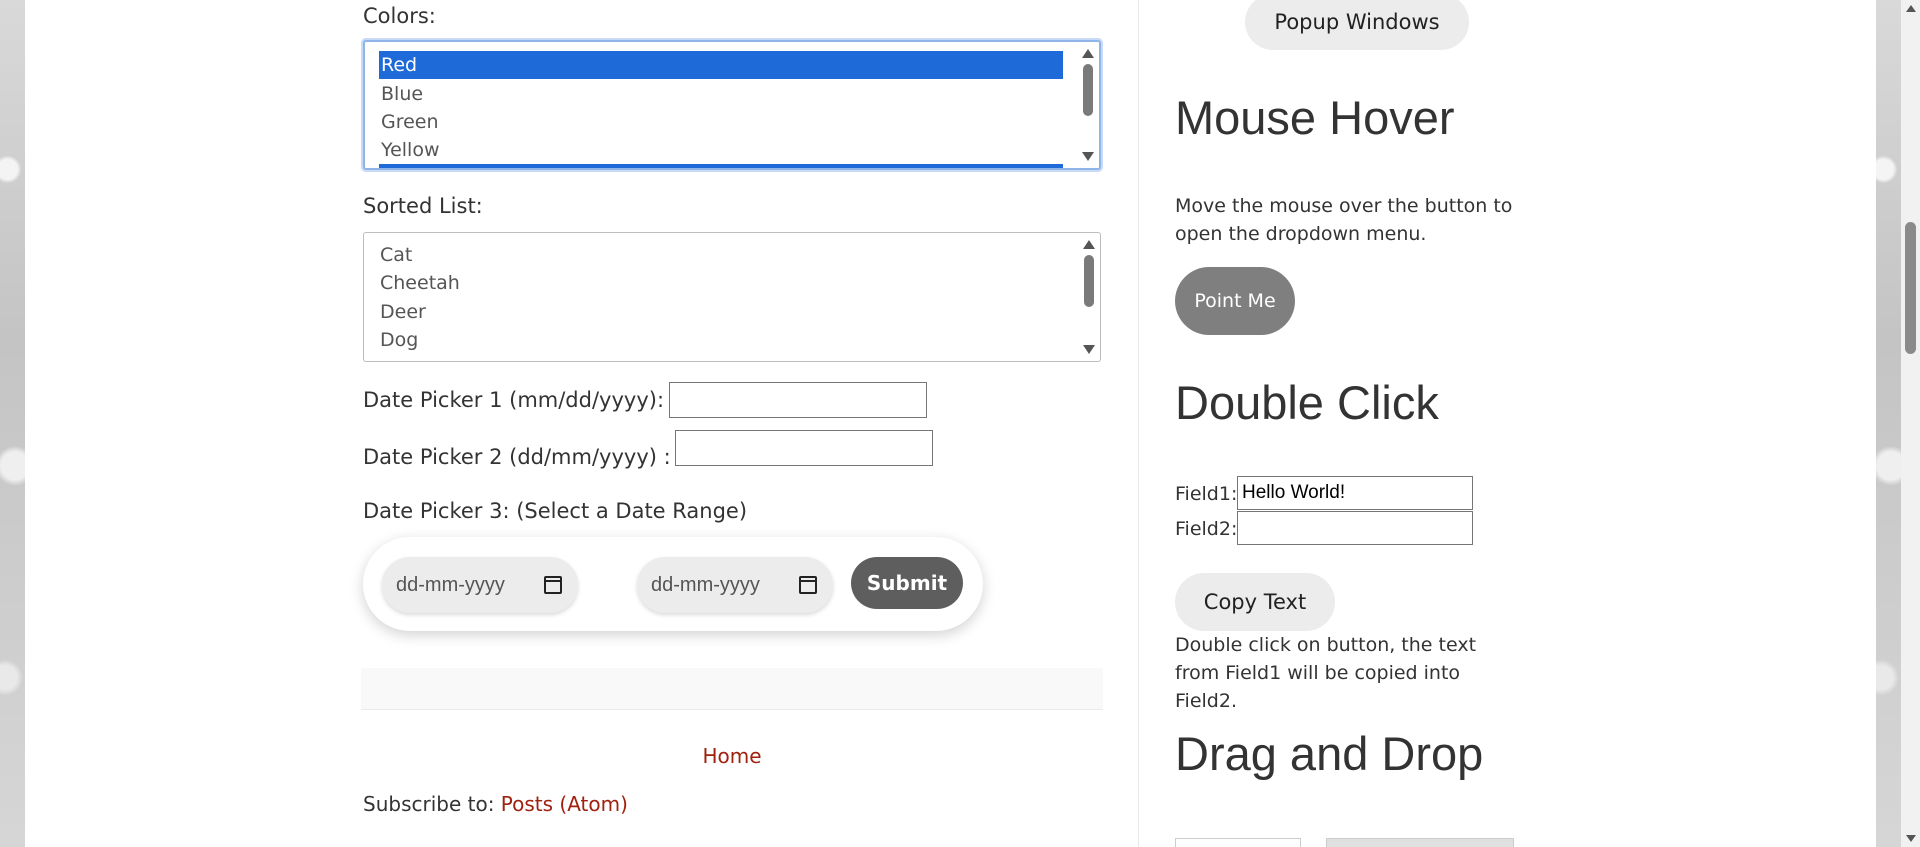  I want to click on colors-option-yellow: Yellow, so click(410, 150).